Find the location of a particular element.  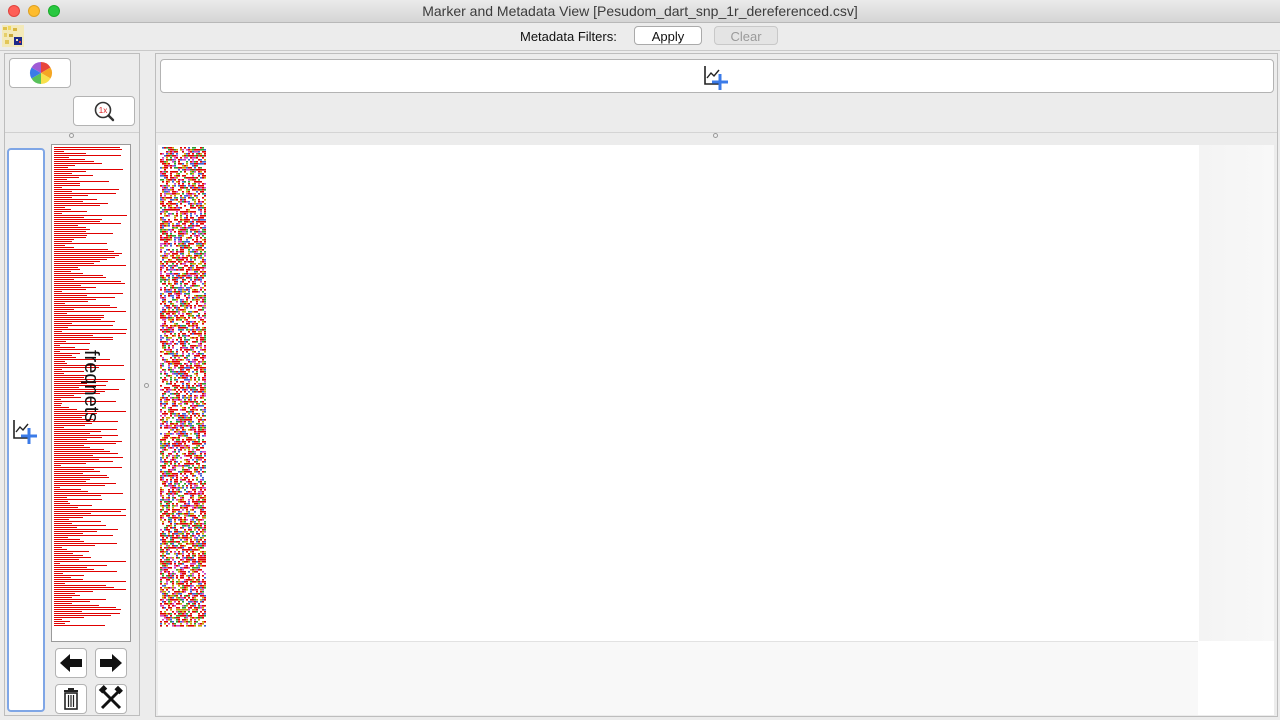

left-panel-resize-handle is located at coordinates (71, 135).